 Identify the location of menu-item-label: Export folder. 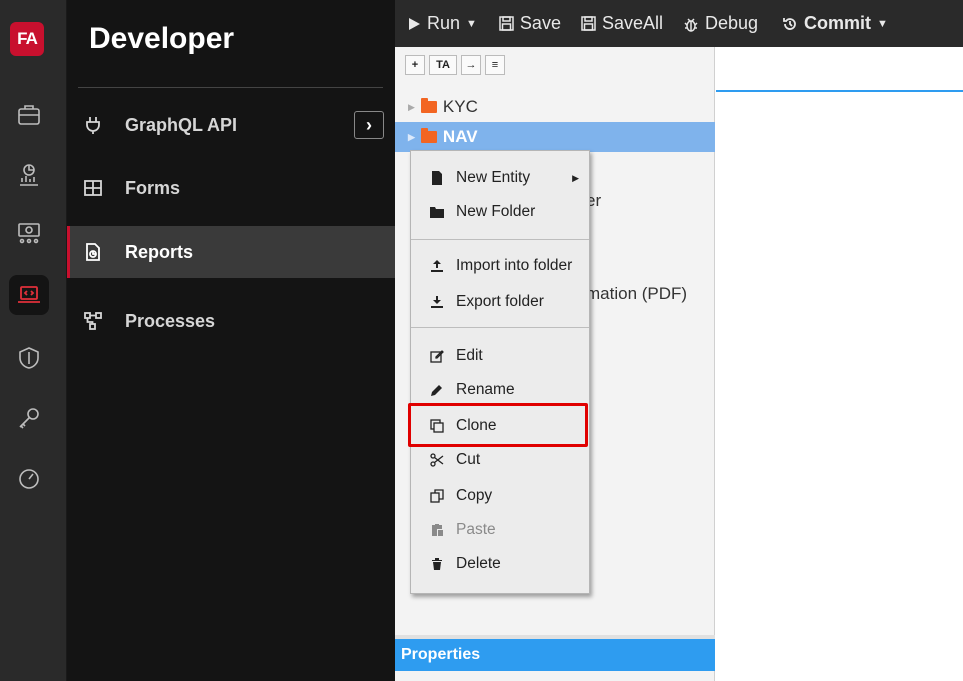
(500, 301).